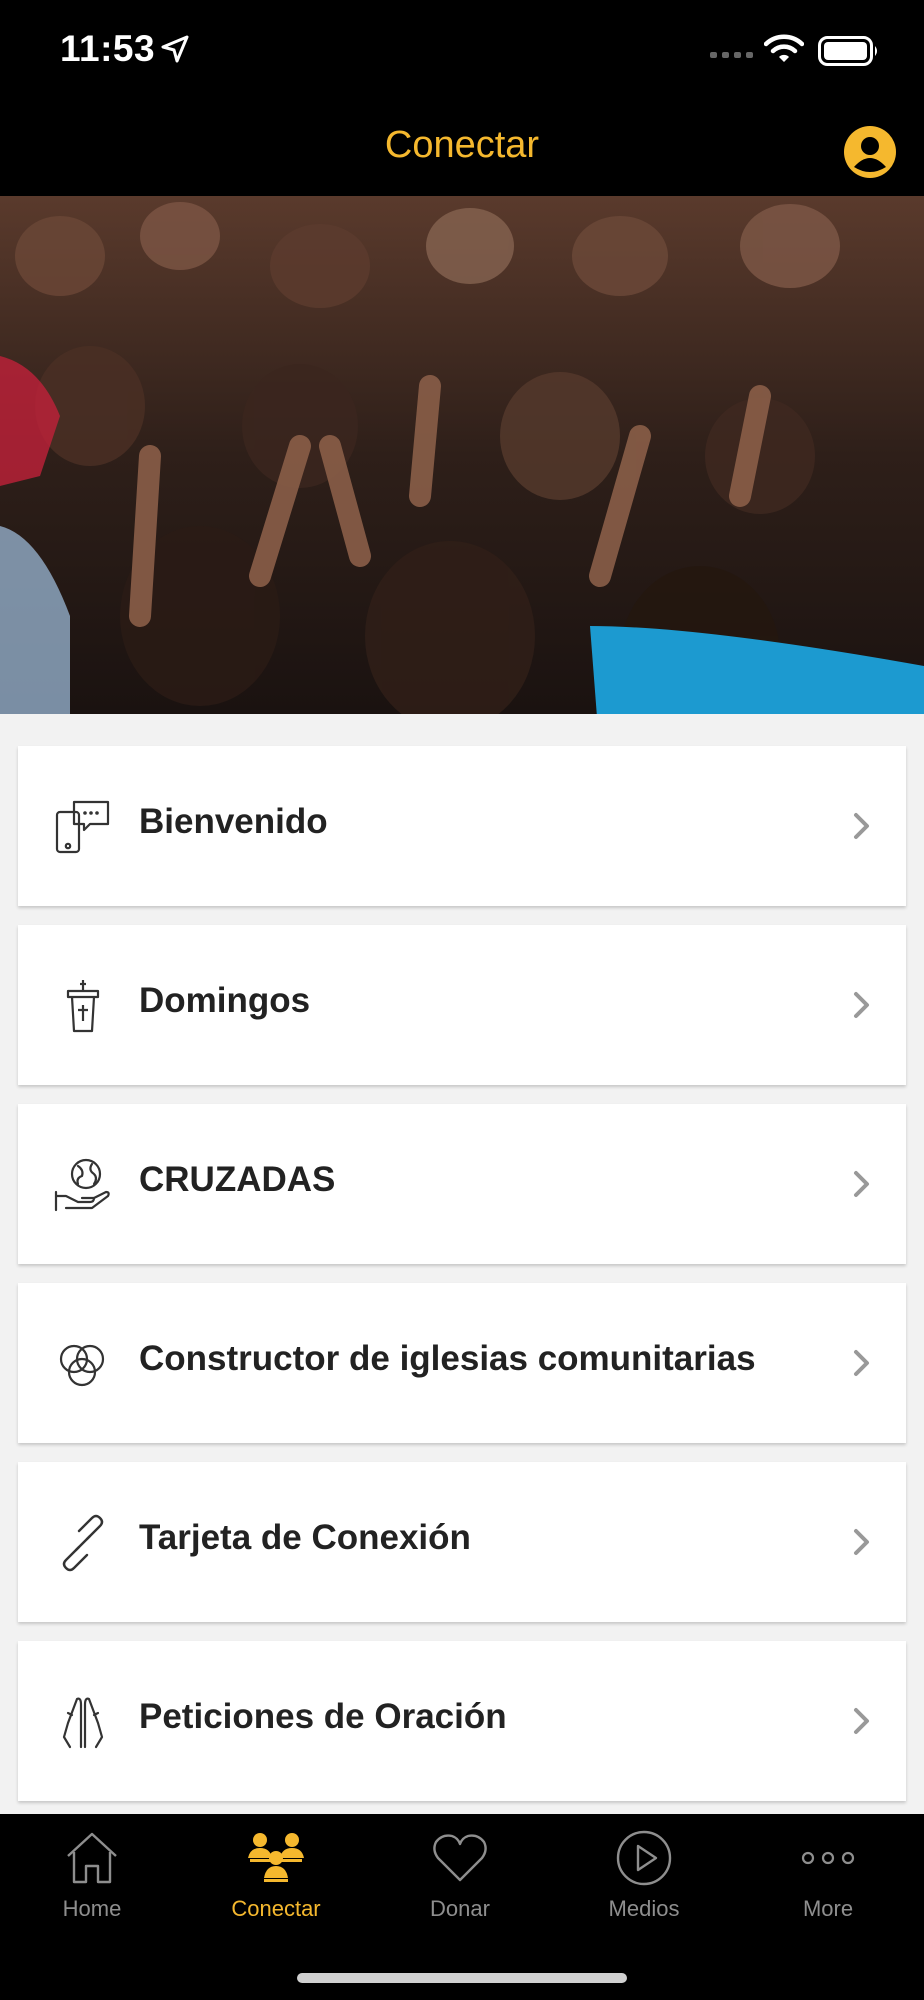 The image size is (924, 2000). I want to click on people-icon, so click(276, 1857).